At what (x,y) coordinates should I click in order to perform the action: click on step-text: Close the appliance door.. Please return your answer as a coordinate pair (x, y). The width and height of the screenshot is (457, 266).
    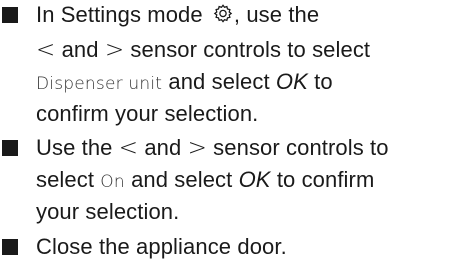
    Looking at the image, I should click on (161, 246).